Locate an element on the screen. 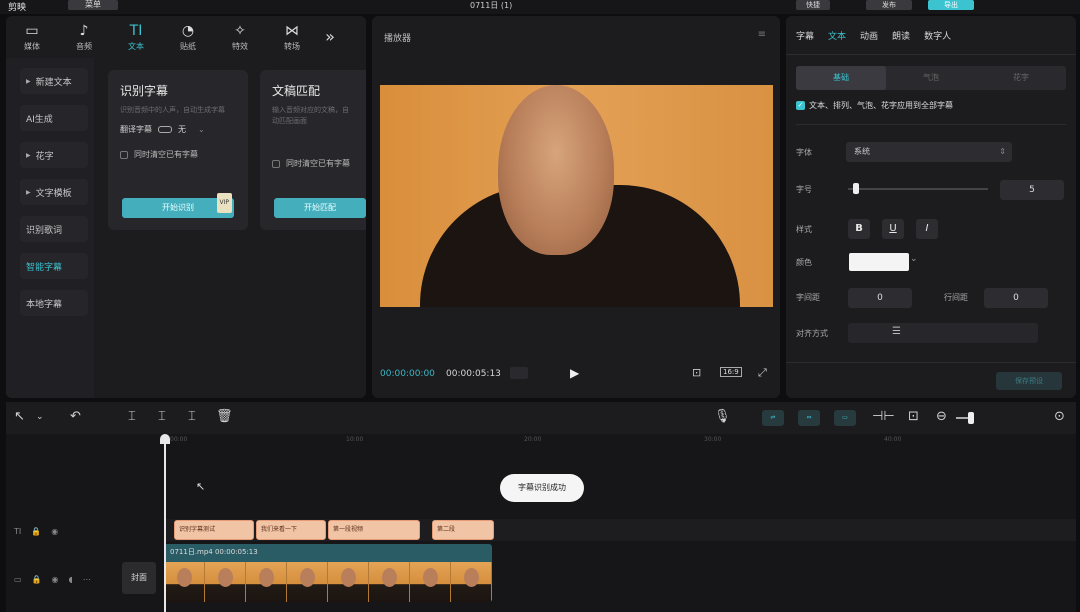  caption-clip: 第一段视频 is located at coordinates (374, 530).